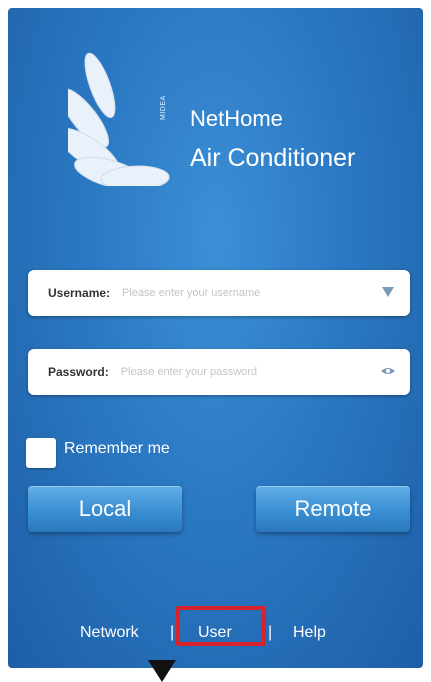  Describe the element at coordinates (221, 626) in the screenshot. I see `user-highlight-box` at that location.